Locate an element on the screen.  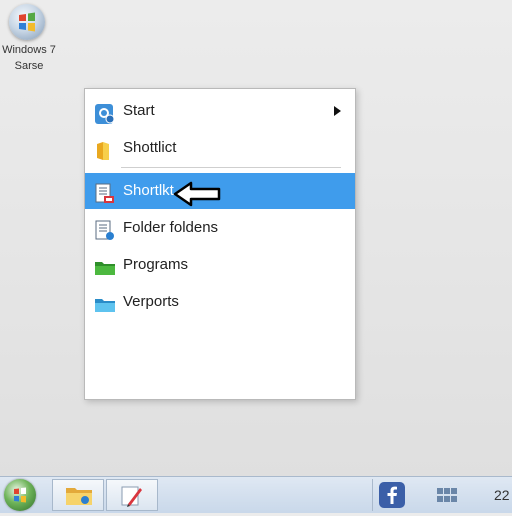
folder-icon is located at coordinates (105, 150).